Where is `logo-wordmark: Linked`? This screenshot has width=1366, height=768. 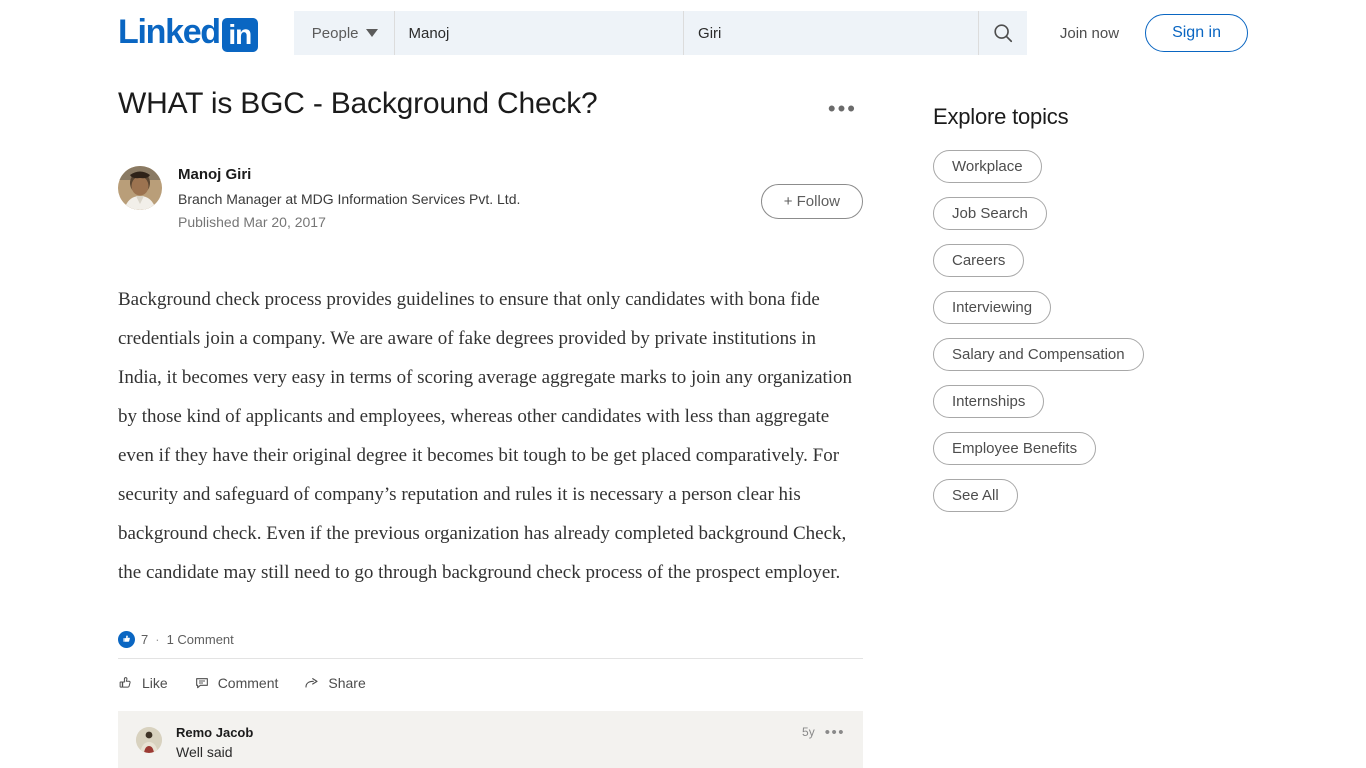
logo-wordmark: Linked is located at coordinates (169, 32).